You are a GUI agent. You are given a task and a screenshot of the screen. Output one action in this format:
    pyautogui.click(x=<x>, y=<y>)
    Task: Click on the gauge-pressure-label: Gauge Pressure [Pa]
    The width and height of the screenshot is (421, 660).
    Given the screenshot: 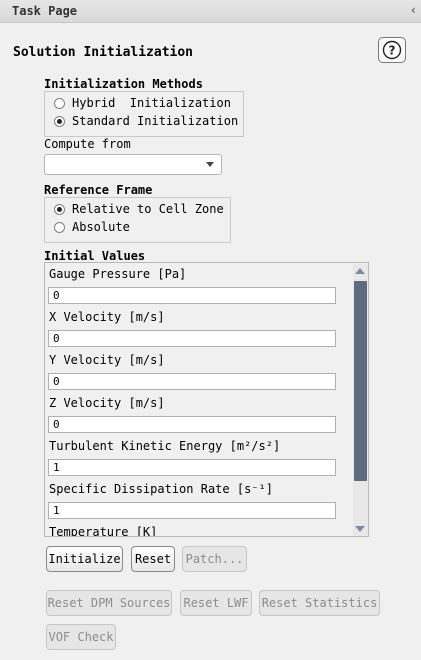 What is the action you would take?
    pyautogui.click(x=118, y=274)
    